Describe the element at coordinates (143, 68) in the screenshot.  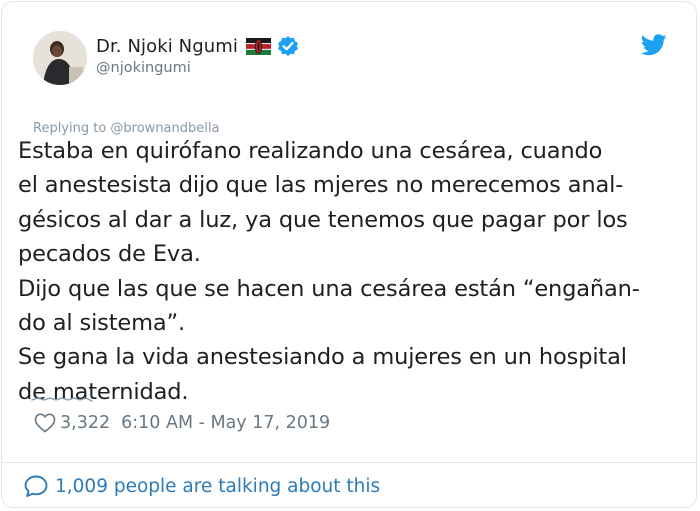
I see `author-handle: @njokingumi` at that location.